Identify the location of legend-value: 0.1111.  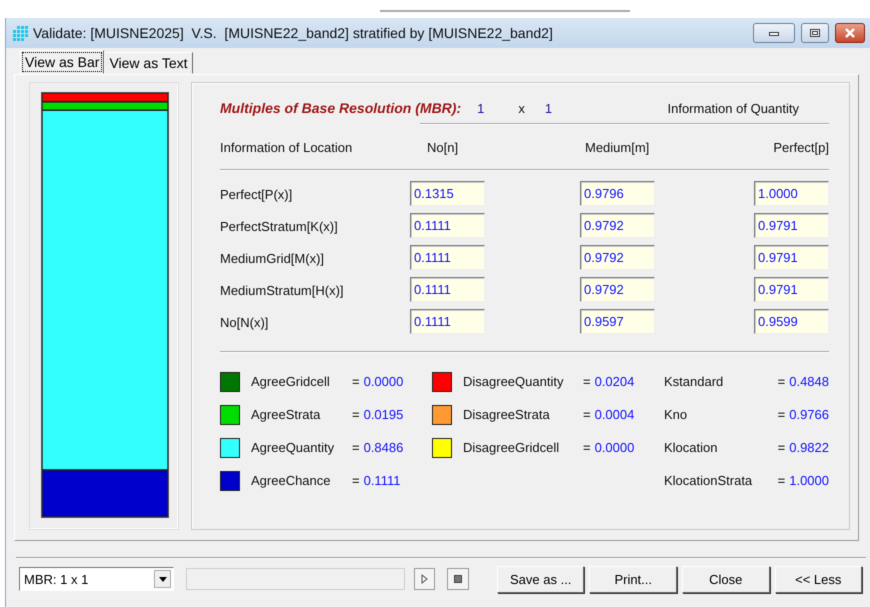
(382, 480).